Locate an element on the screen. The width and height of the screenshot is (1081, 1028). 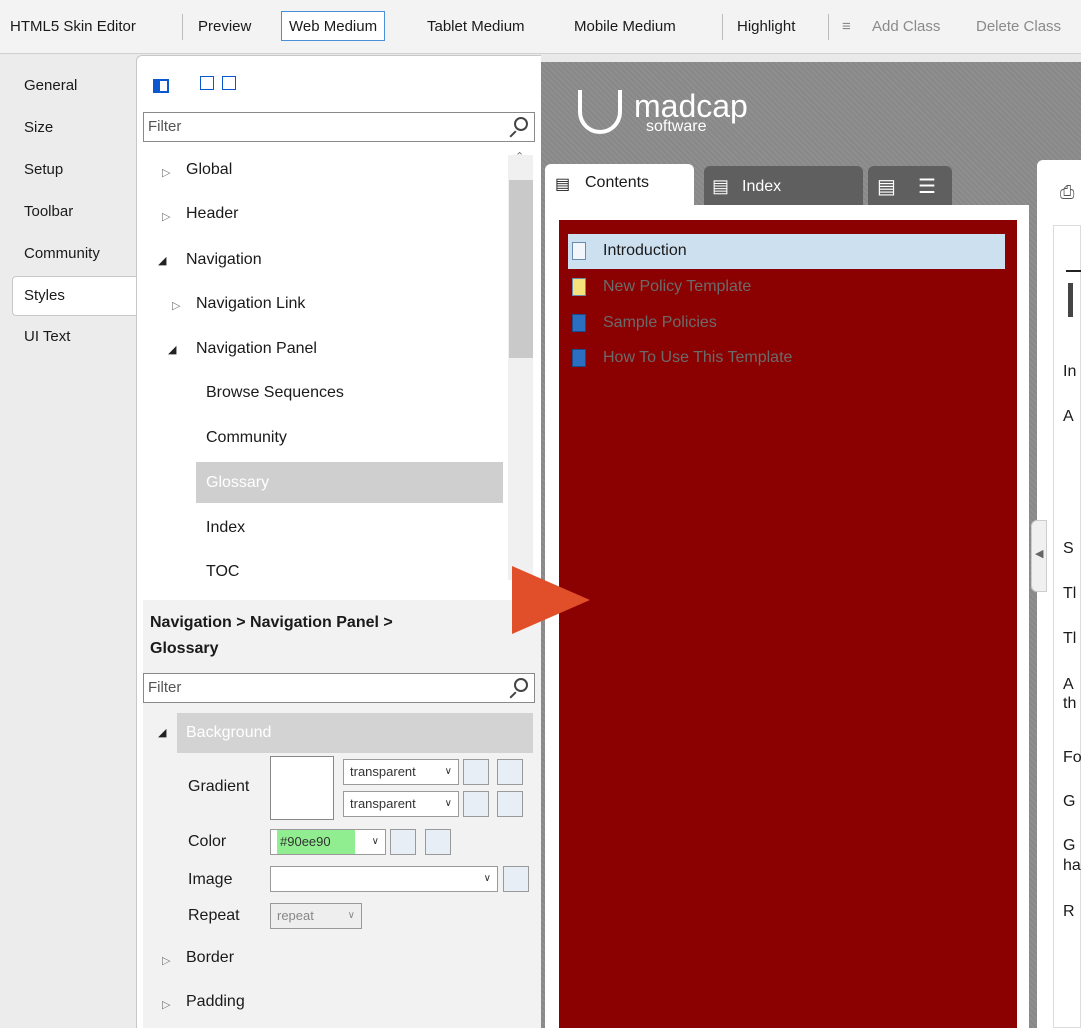
highlight-button: Highlight is located at coordinates (766, 27).